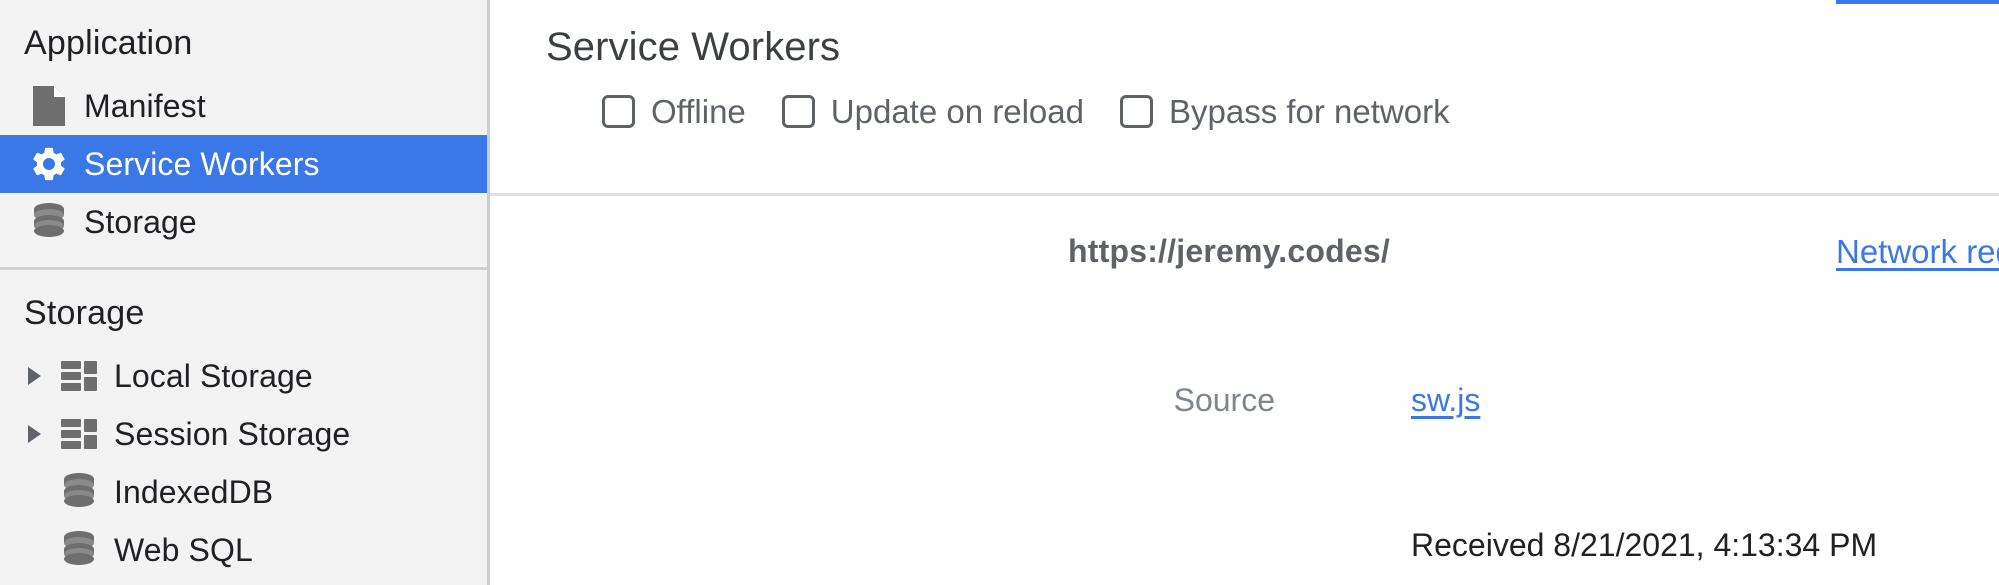 This screenshot has height=585, width=1999. I want to click on checkbox-label: Bypass for network, so click(1309, 111).